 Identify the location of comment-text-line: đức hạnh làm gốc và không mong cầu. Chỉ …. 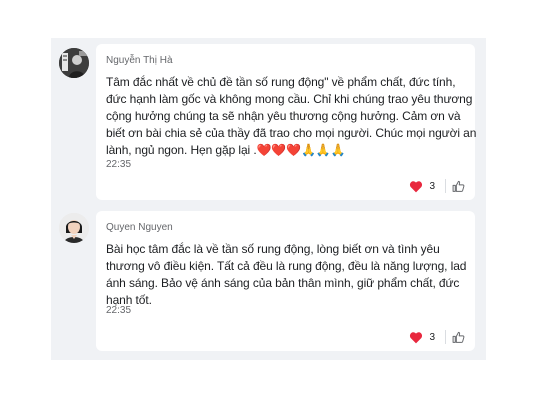
(289, 99).